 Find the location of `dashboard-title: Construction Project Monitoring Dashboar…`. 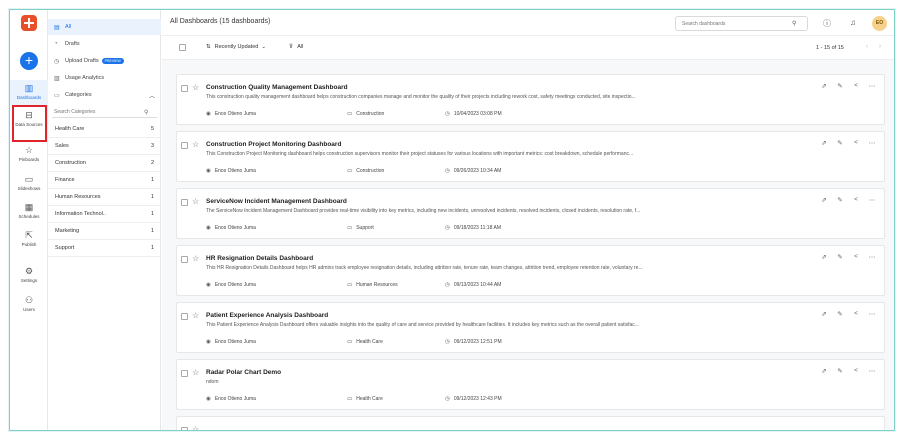

dashboard-title: Construction Project Monitoring Dashboar… is located at coordinates (273, 144).